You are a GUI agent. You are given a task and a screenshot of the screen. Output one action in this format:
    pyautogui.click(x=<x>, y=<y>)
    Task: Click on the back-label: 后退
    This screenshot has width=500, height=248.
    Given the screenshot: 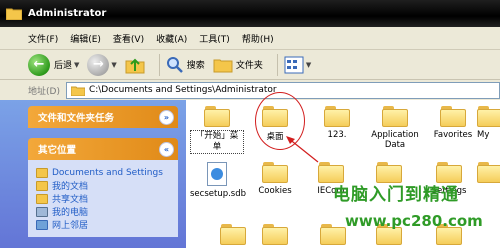 What is the action you would take?
    pyautogui.click(x=63, y=66)
    